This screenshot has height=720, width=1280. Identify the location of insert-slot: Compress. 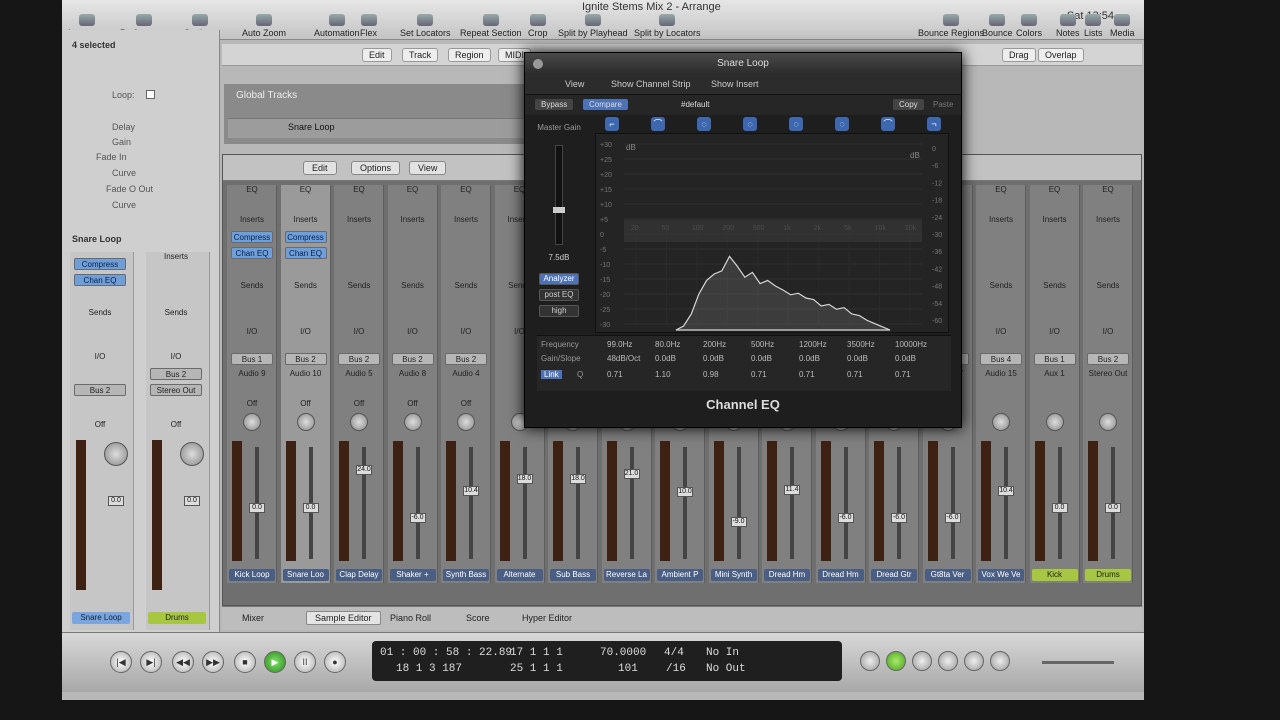
(252, 237).